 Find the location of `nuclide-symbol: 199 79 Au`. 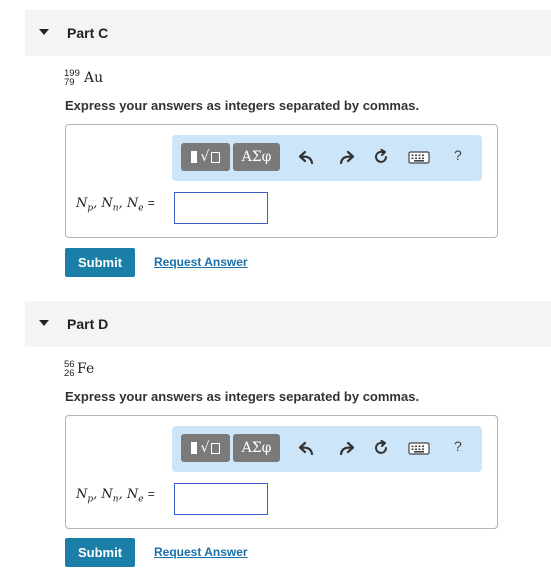

nuclide-symbol: 199 79 Au is located at coordinates (94, 81).